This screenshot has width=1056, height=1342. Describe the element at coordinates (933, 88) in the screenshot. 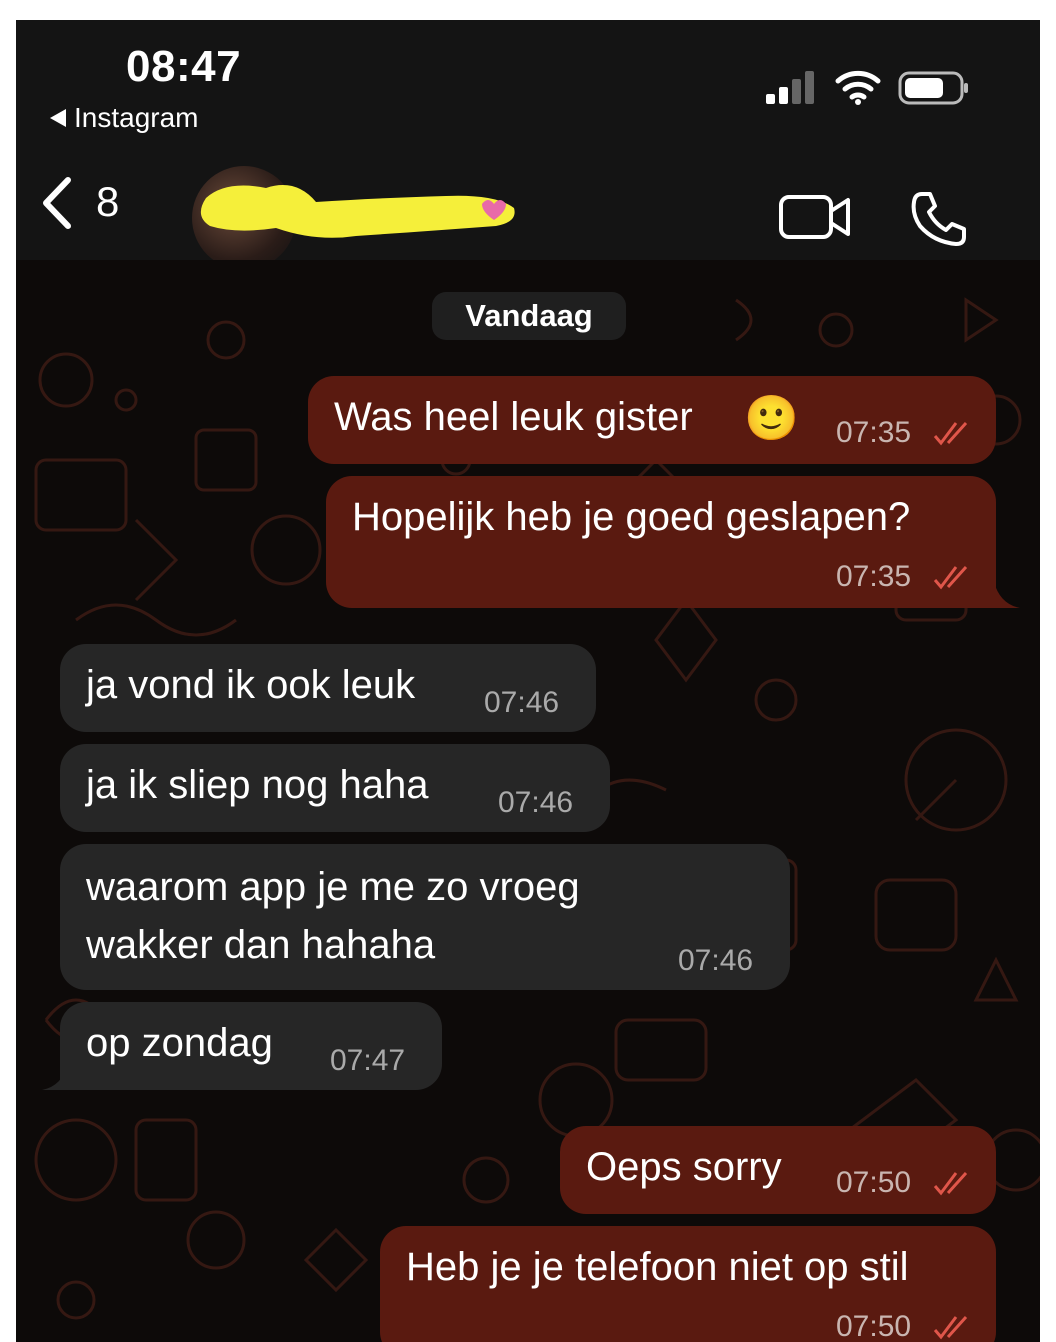

I see `battery-icon` at that location.